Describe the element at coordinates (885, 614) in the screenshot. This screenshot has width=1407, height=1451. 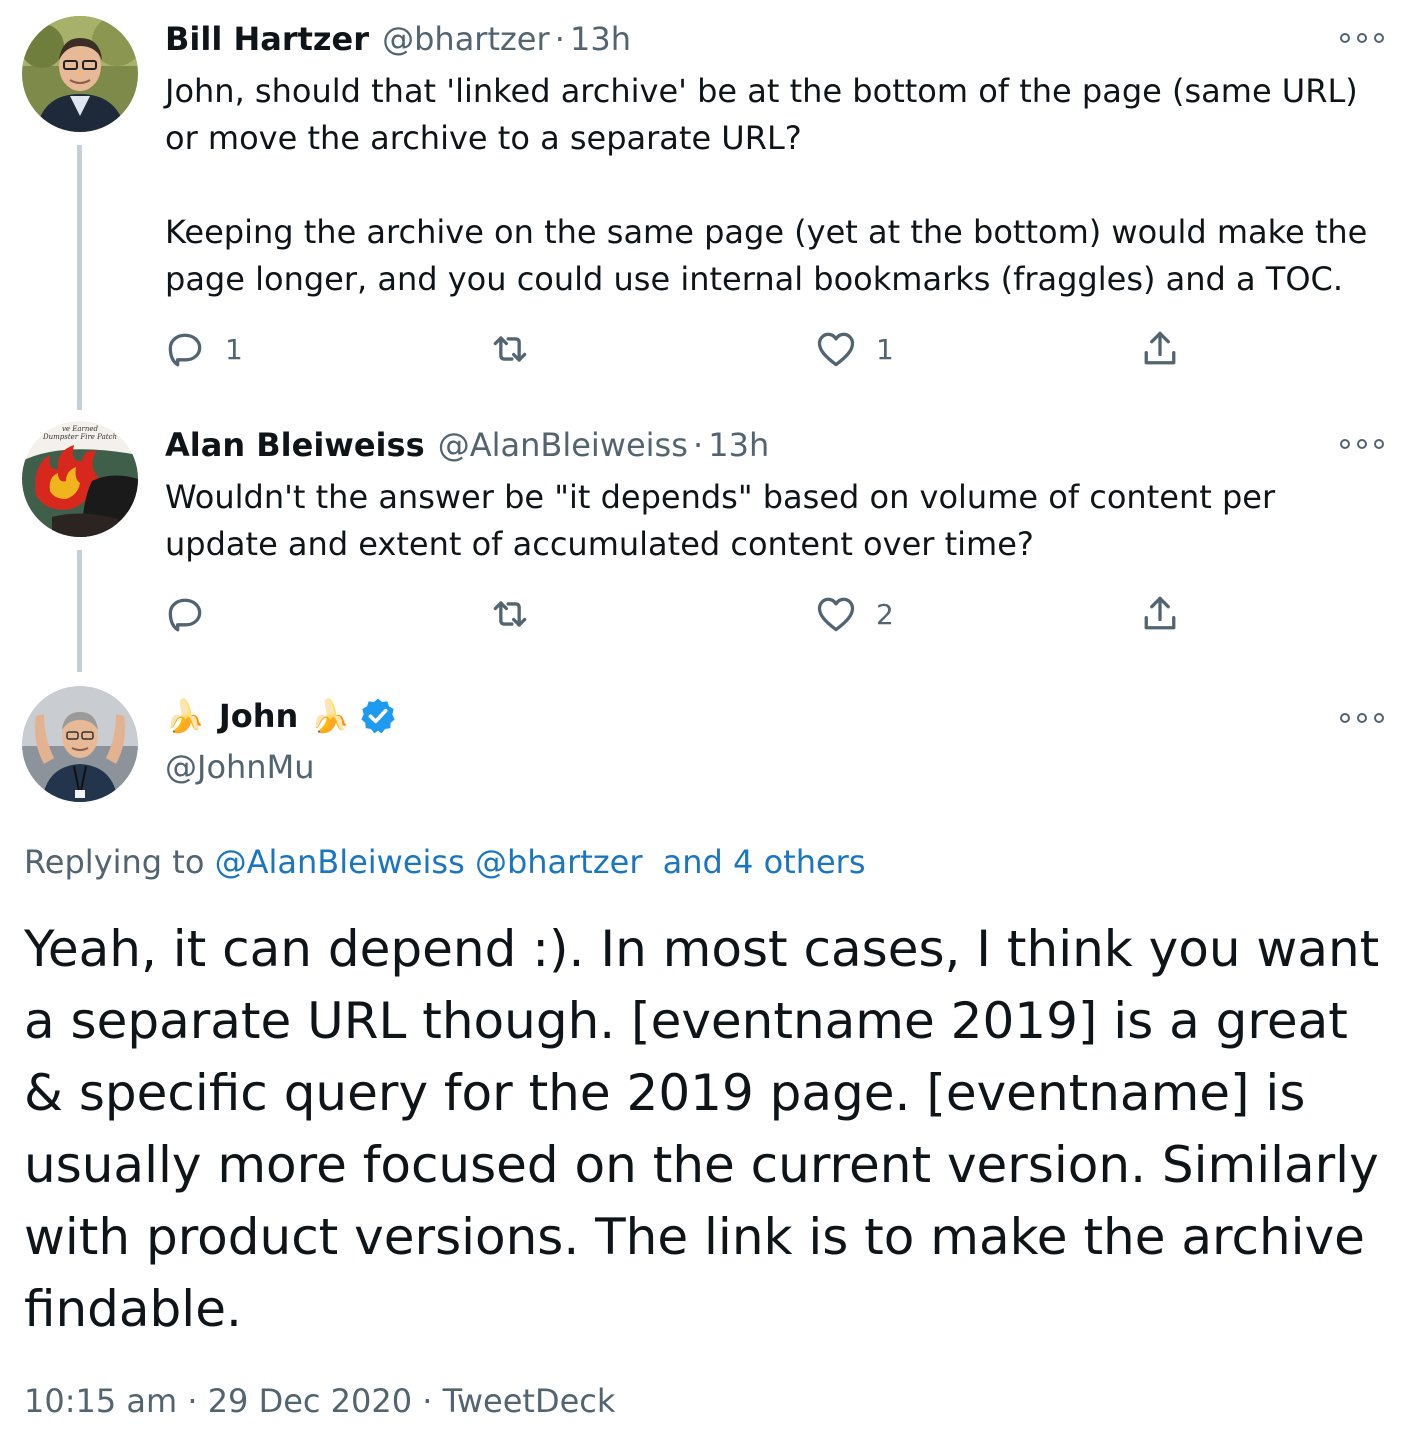
I see `like-count: 2` at that location.